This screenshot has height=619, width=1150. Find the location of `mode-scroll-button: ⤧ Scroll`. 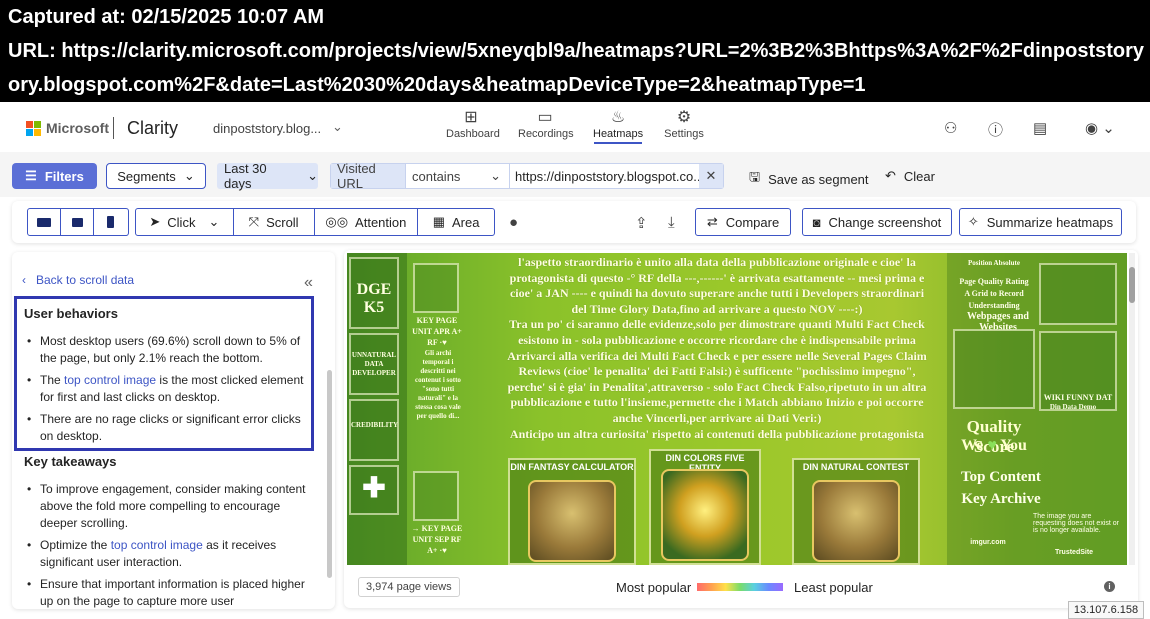

mode-scroll-button: ⤧ Scroll is located at coordinates (274, 222).